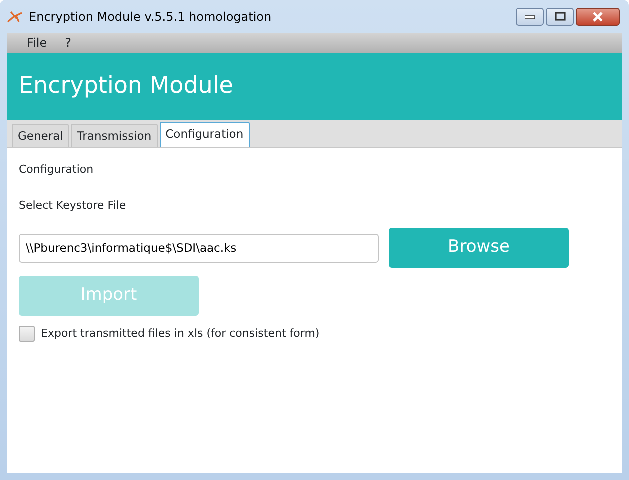 The height and width of the screenshot is (480, 629). What do you see at coordinates (57, 170) in the screenshot?
I see `section-title: Configuration` at bounding box center [57, 170].